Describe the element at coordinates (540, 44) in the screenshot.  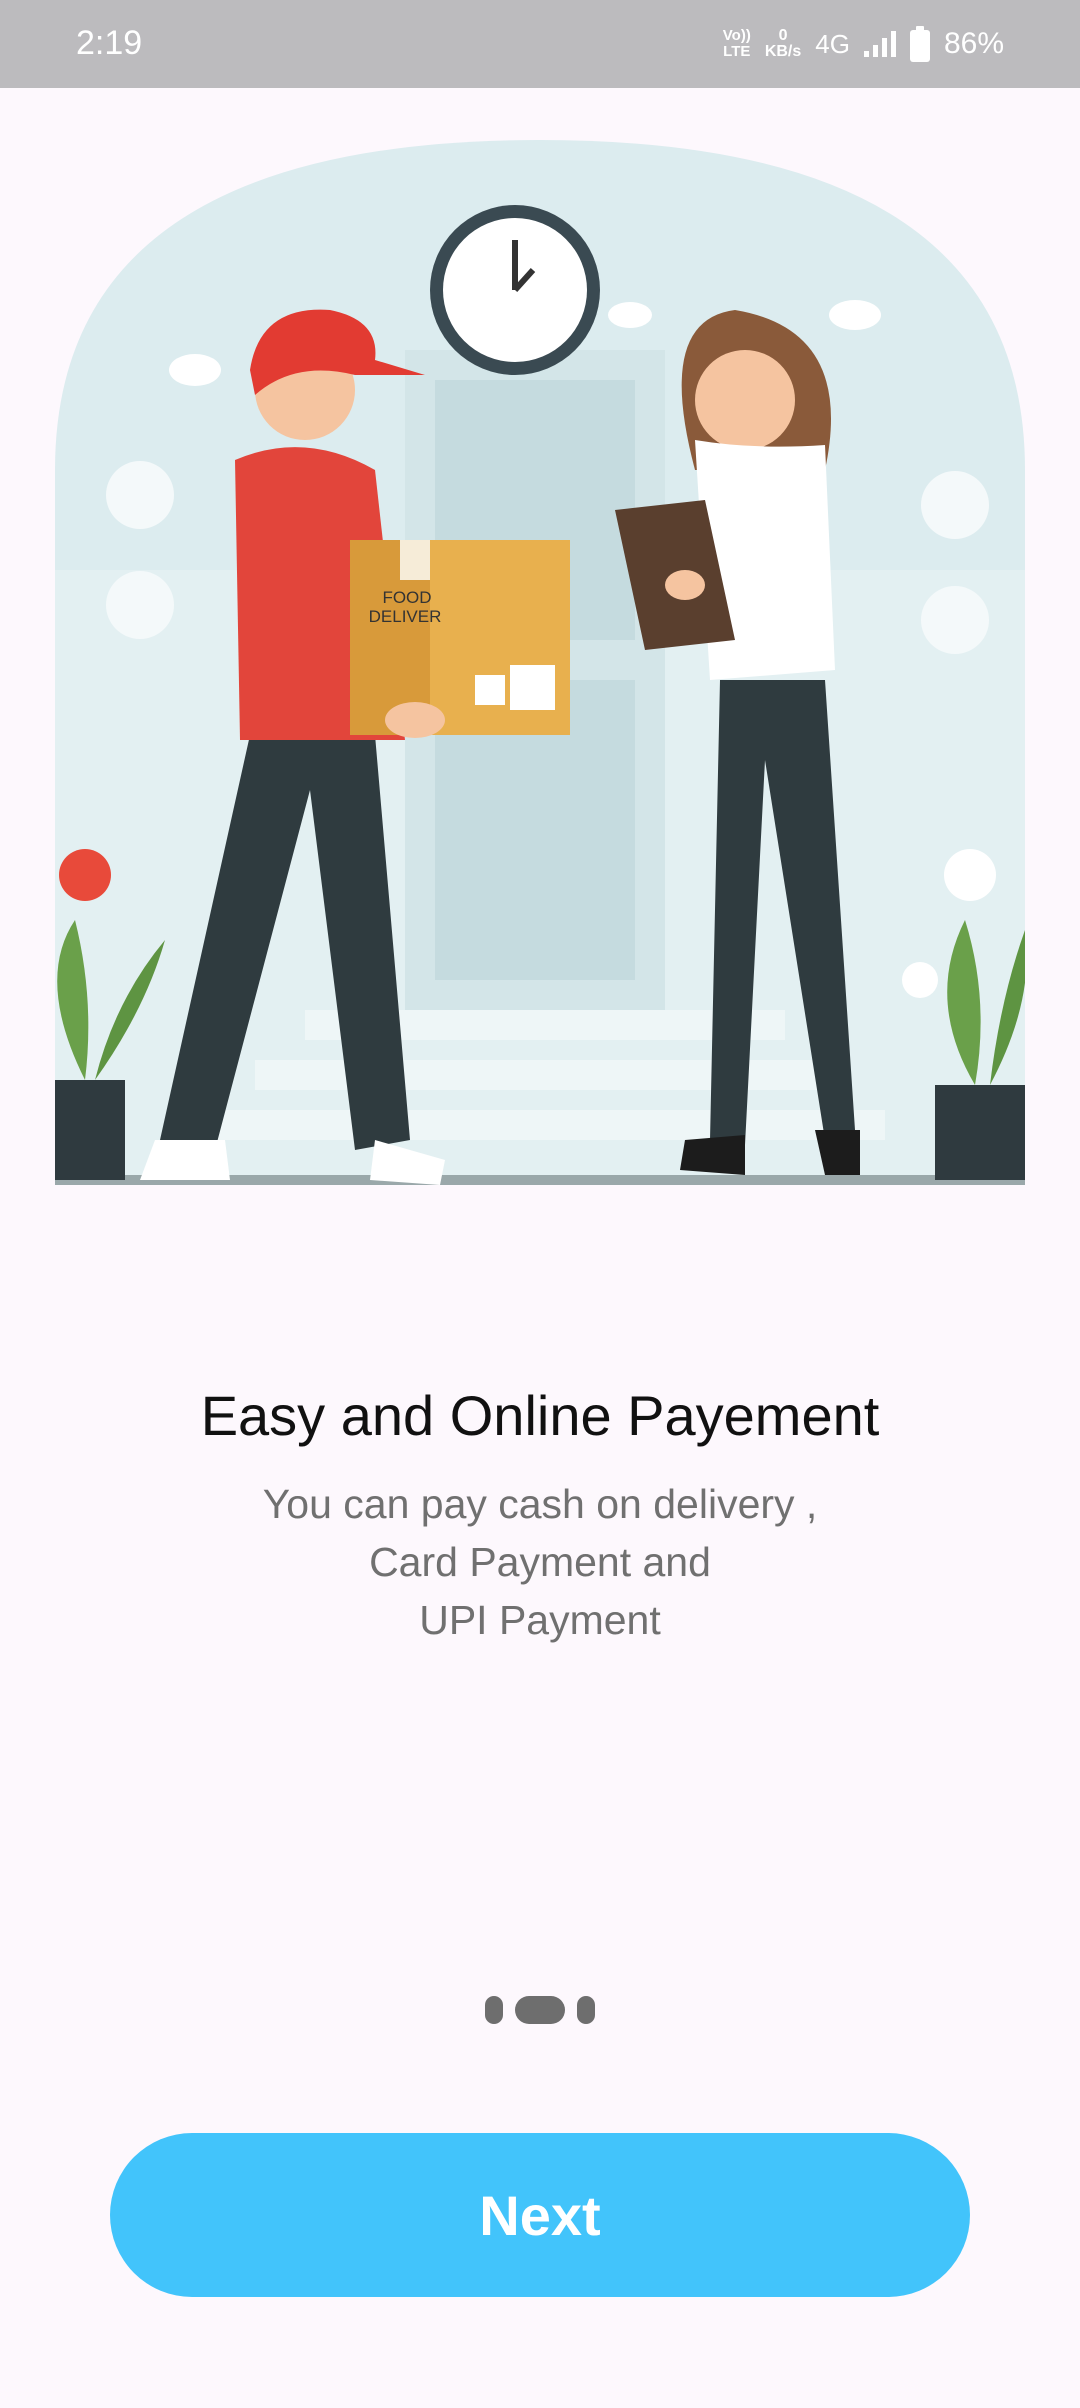
I see `status-bar: 2:19 Vo)) LTE 0 KB/s 4G 86%` at that location.